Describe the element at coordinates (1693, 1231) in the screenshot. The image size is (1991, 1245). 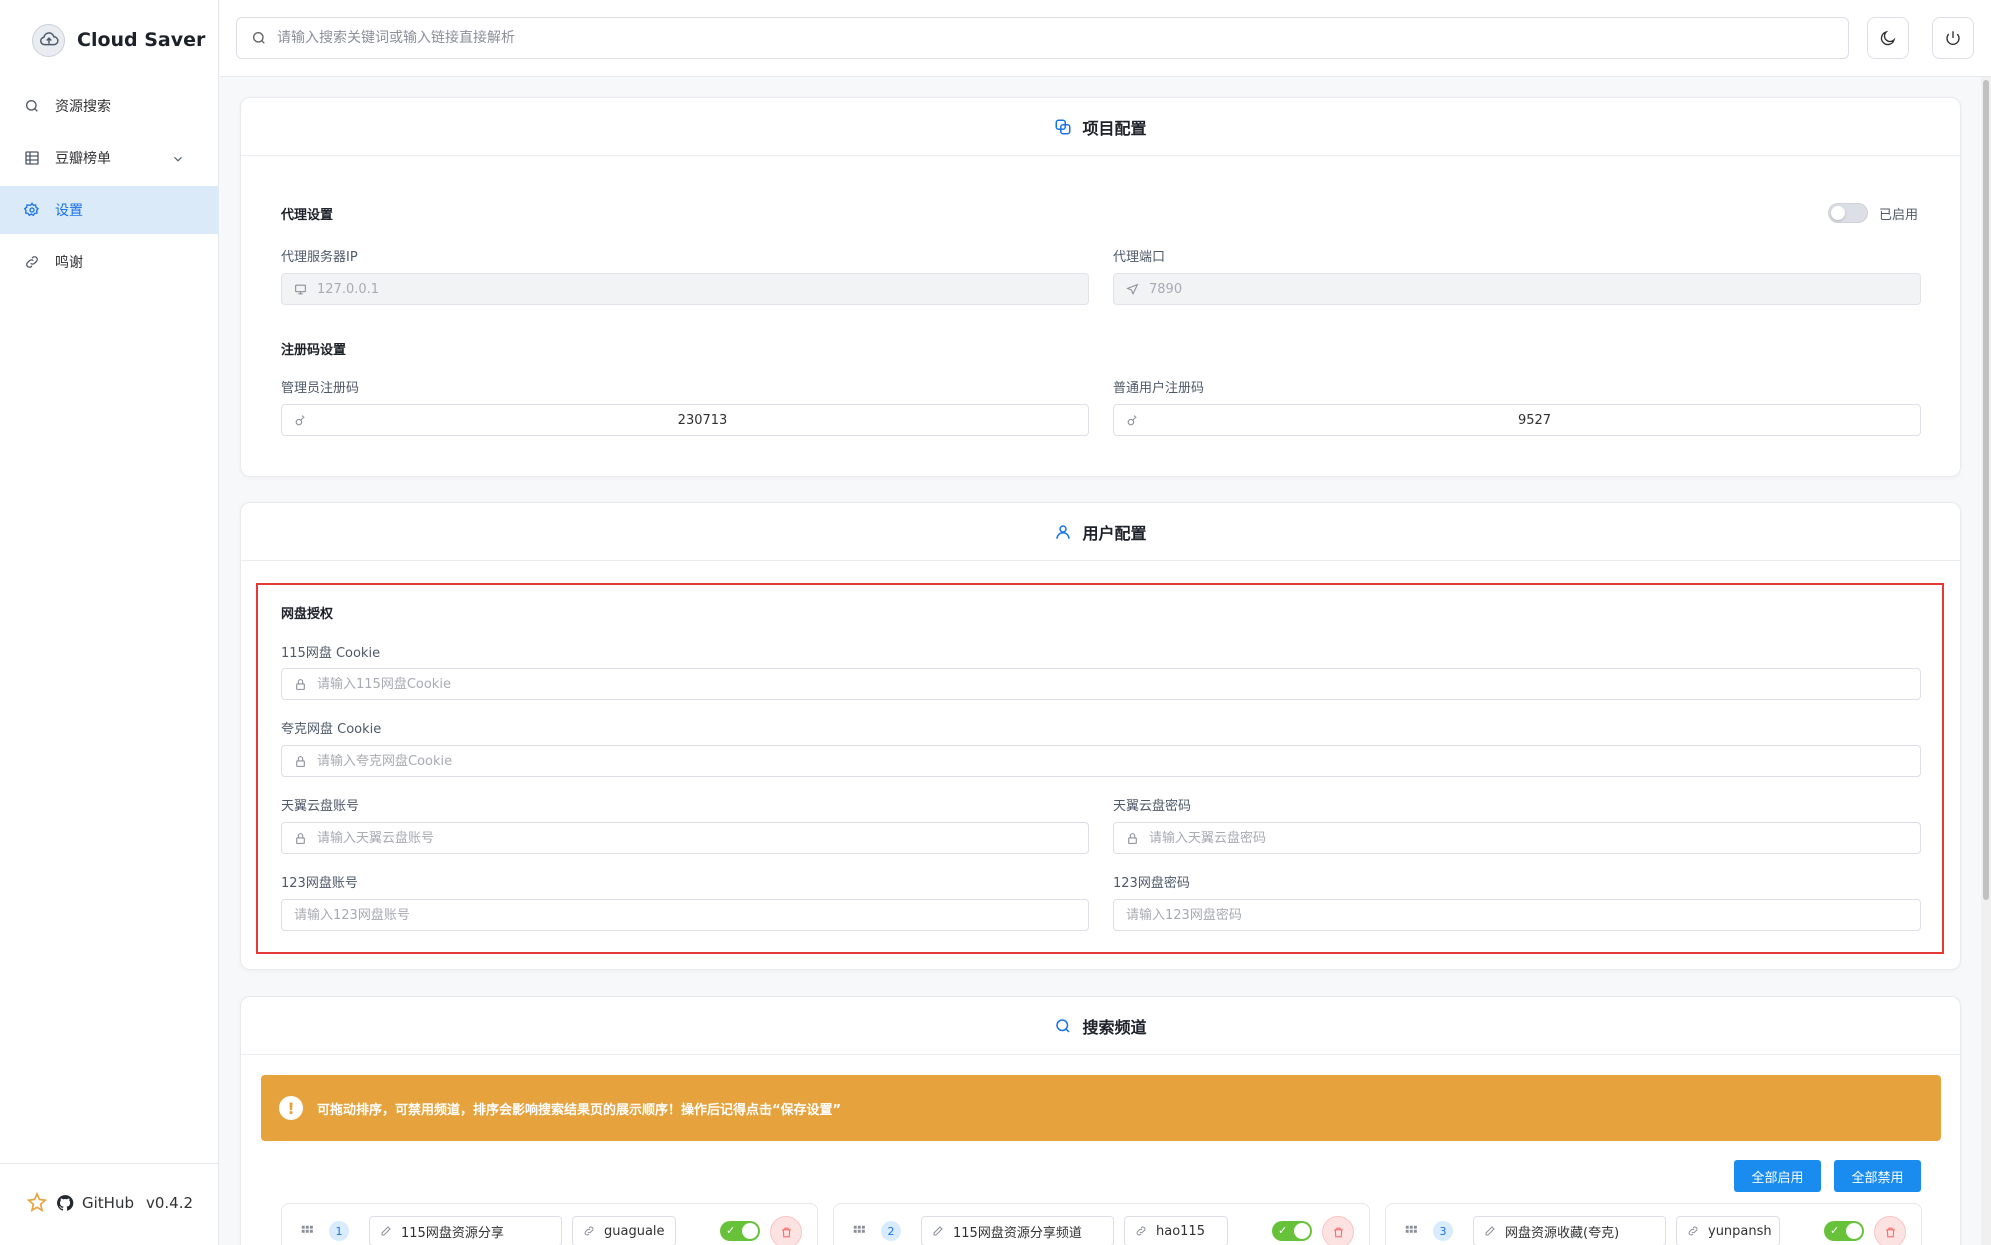
I see `link-icon` at that location.